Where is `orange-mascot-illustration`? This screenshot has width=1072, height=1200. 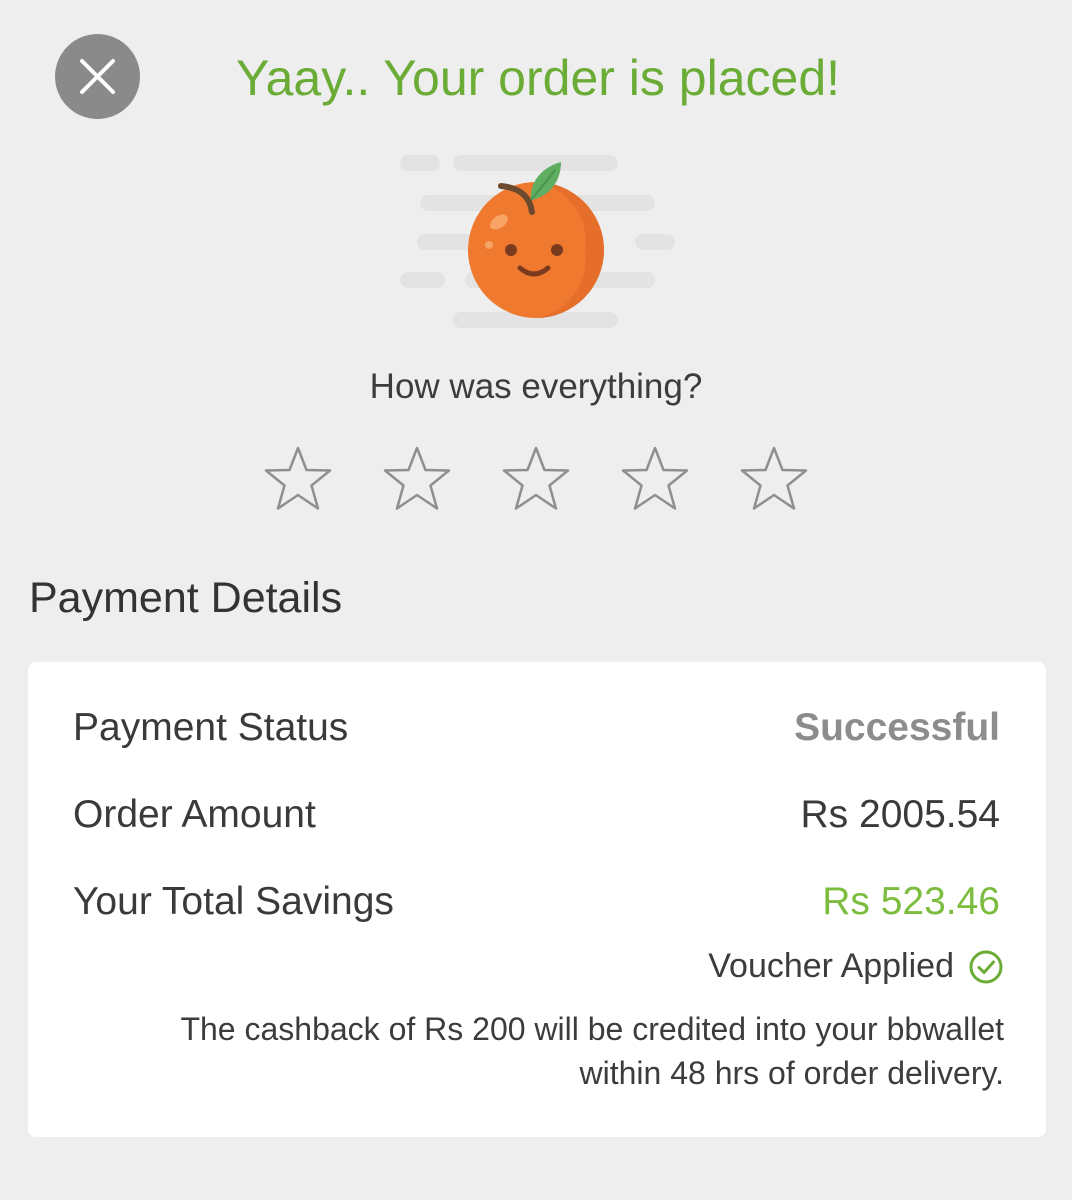 orange-mascot-illustration is located at coordinates (540, 242).